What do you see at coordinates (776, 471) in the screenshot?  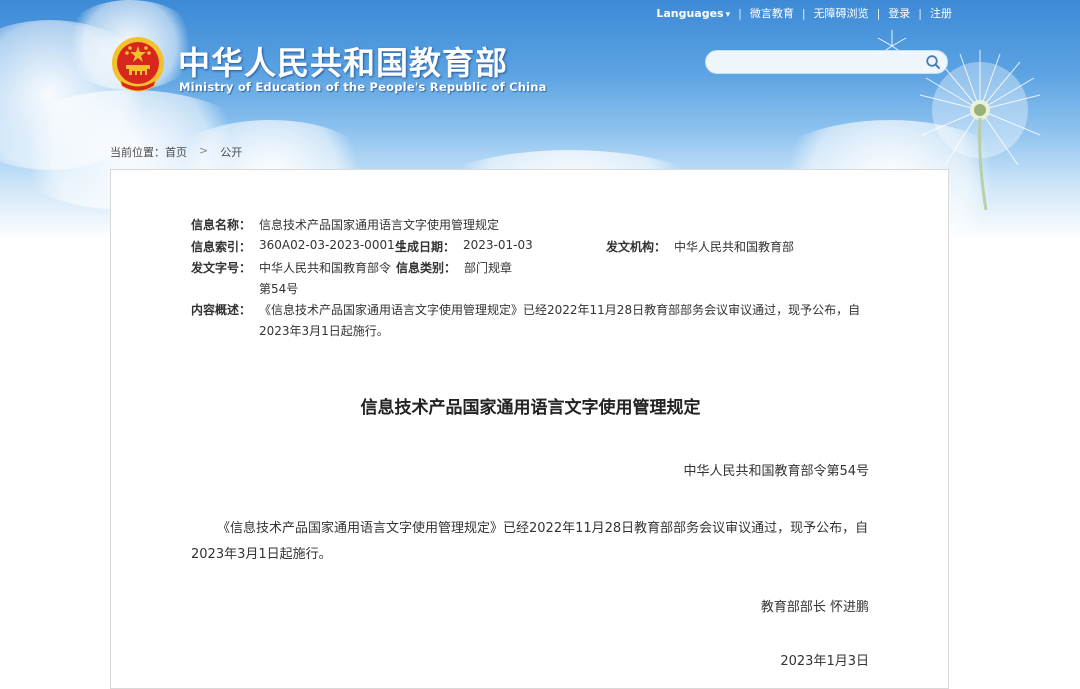 I see `document-order-number: 中华人民共和国教育部令第54号` at bounding box center [776, 471].